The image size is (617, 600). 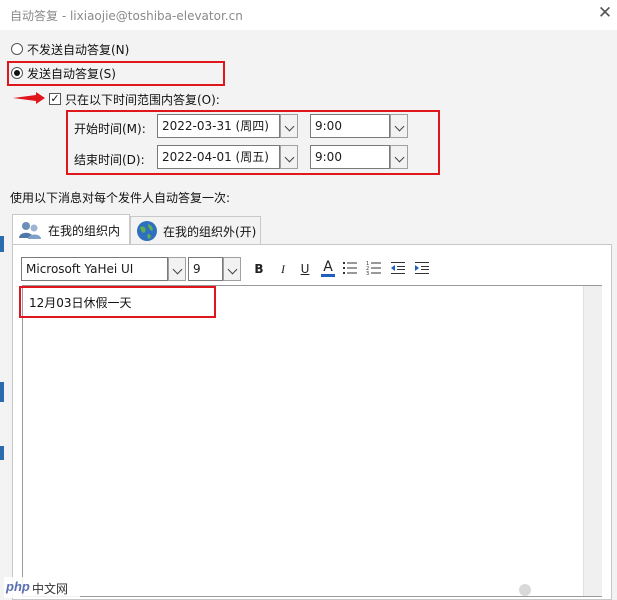 What do you see at coordinates (399, 157) in the screenshot?
I see `end-time-dropdown` at bounding box center [399, 157].